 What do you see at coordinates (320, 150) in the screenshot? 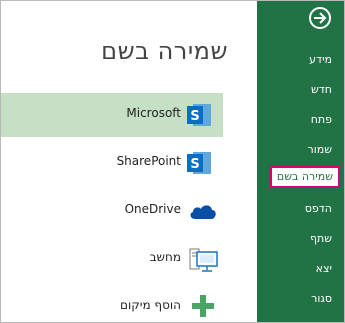
I see `nav-item-save: שמור` at bounding box center [320, 150].